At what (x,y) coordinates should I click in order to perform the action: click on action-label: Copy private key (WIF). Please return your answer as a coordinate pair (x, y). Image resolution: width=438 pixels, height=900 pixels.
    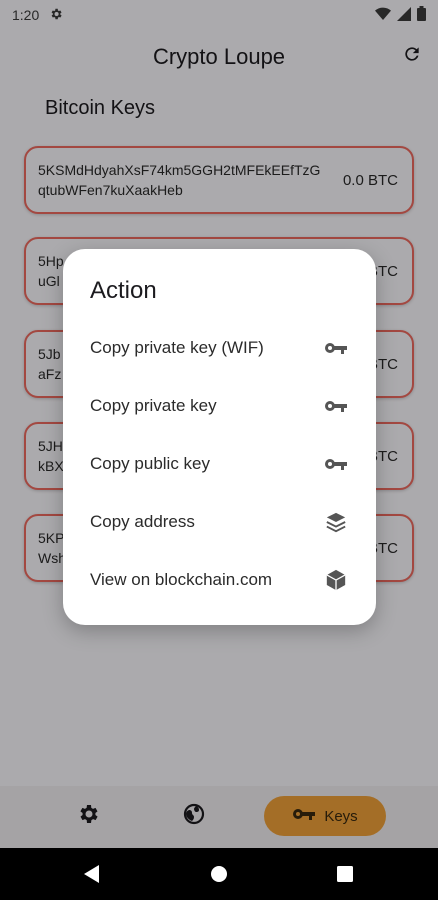
    Looking at the image, I should click on (177, 347).